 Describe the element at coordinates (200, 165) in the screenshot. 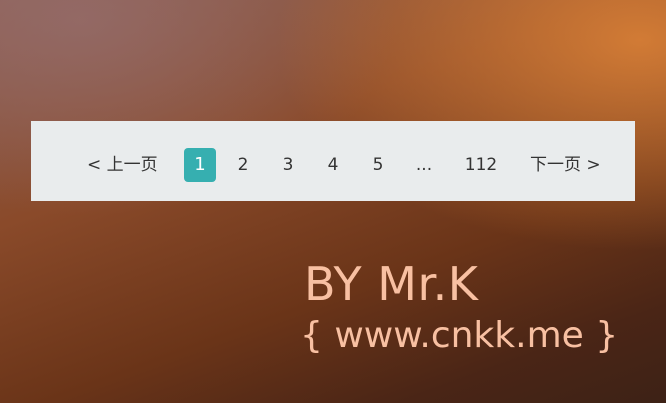

I see `page-1-button: 1` at that location.